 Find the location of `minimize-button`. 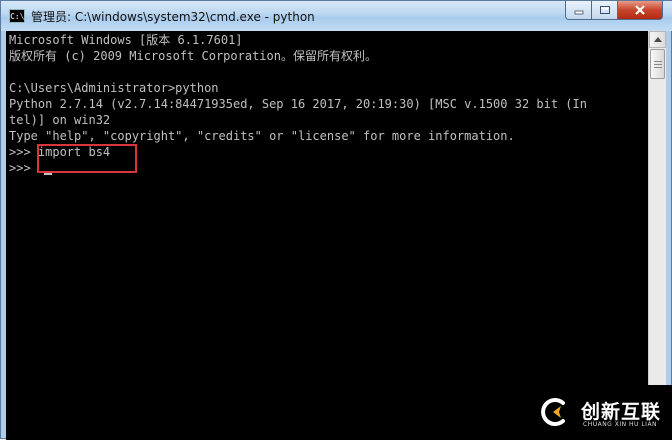

minimize-button is located at coordinates (578, 10).